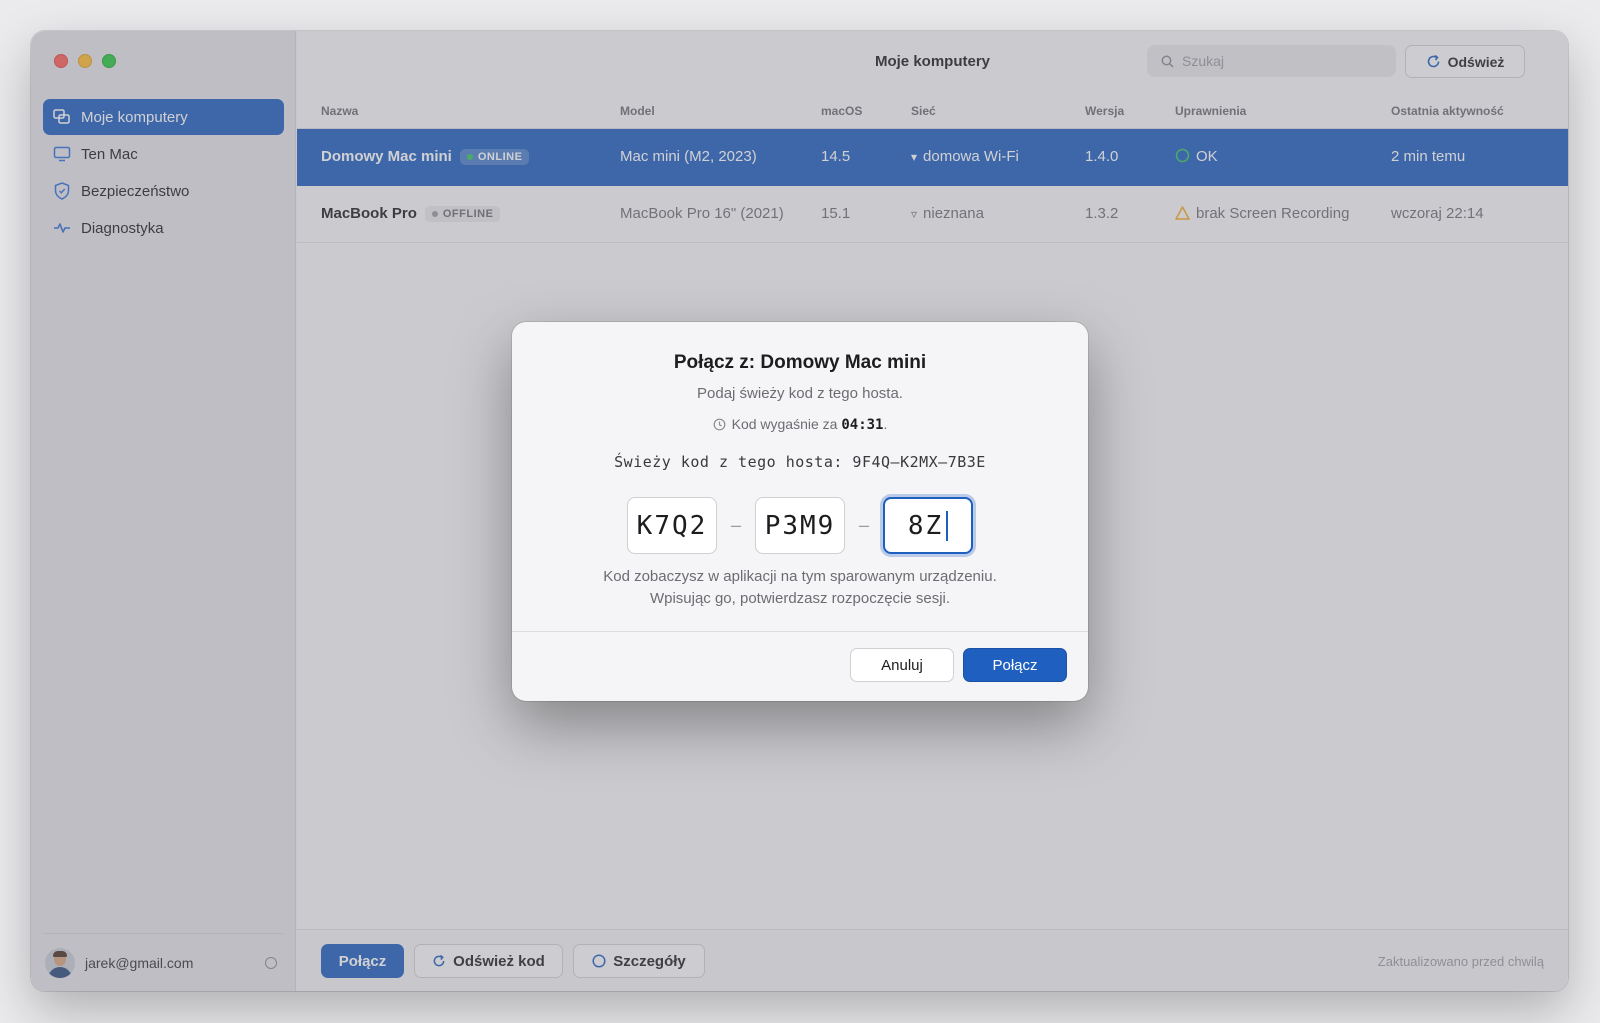  I want to click on code-input-group: K7Q2 – P3M9 – 8Z, so click(800, 525).